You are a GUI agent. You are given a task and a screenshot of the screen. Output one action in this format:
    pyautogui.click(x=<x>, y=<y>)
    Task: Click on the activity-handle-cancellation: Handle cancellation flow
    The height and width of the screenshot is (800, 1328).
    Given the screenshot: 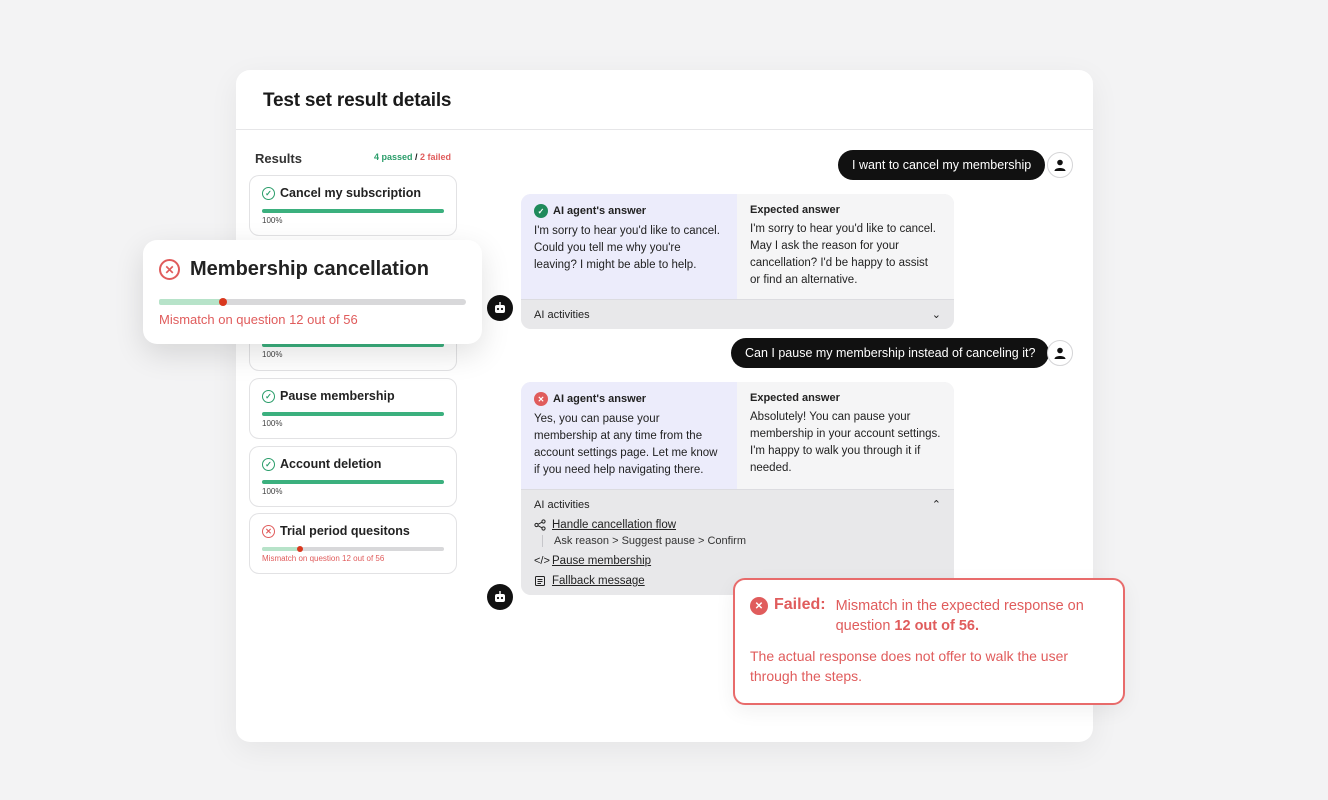 What is the action you would take?
    pyautogui.click(x=737, y=525)
    